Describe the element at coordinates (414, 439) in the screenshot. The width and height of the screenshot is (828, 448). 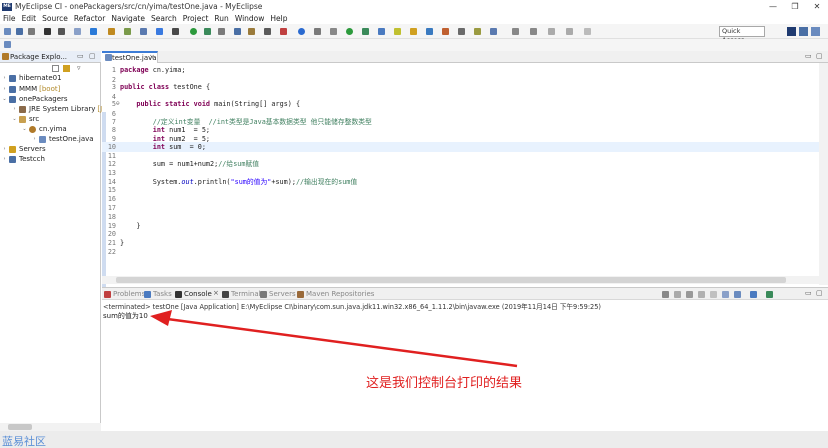
I see `status-bar` at that location.